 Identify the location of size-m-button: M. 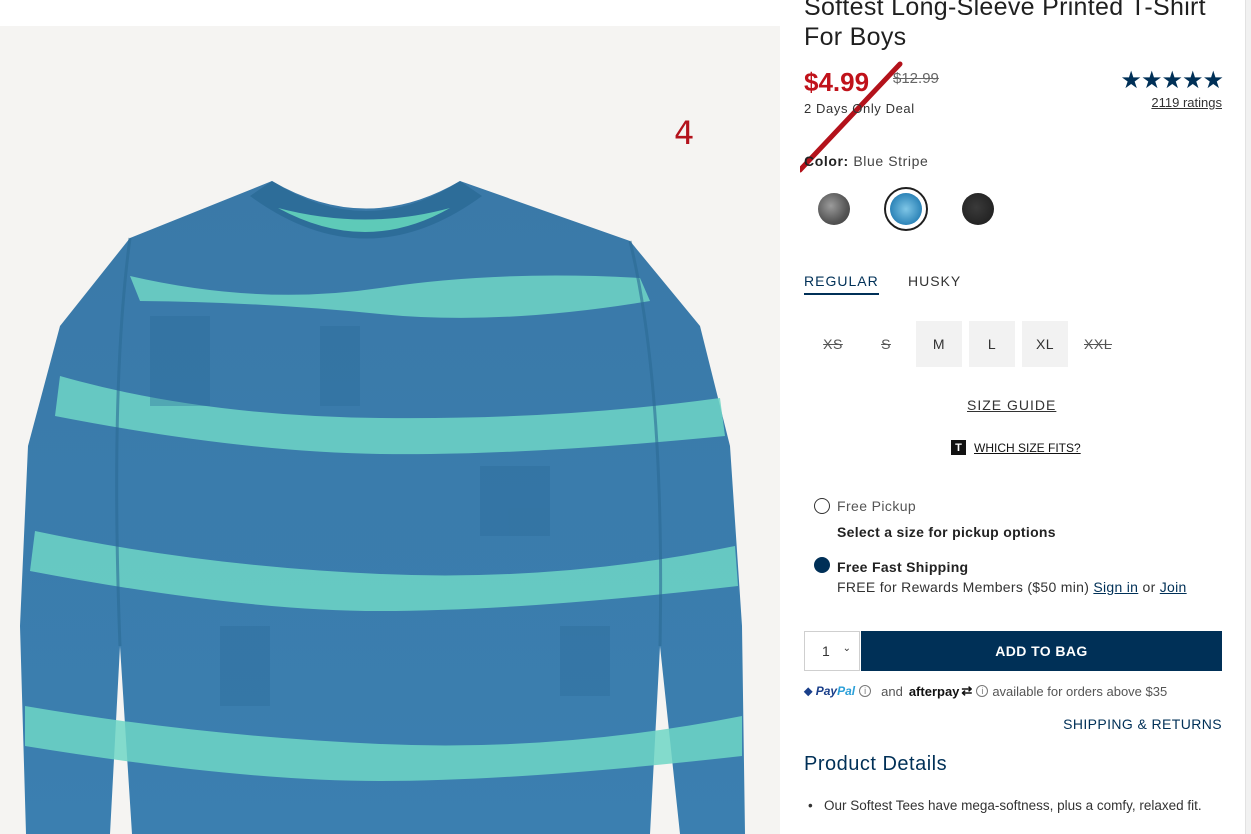
(939, 344).